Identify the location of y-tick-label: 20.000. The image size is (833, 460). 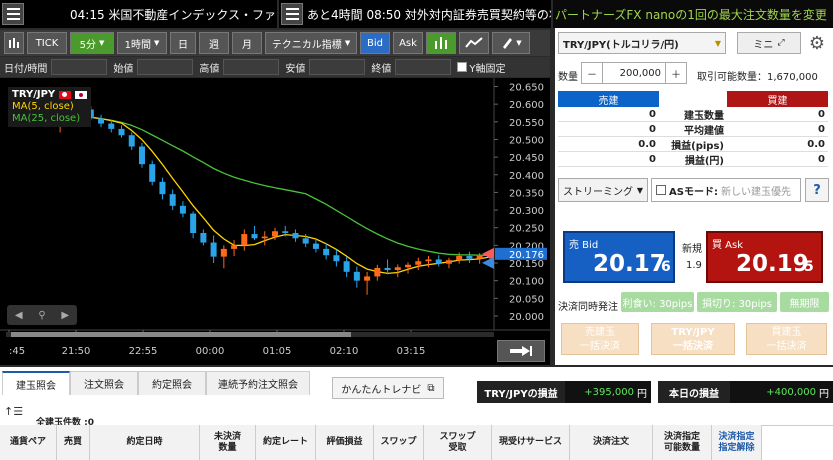
(526, 317).